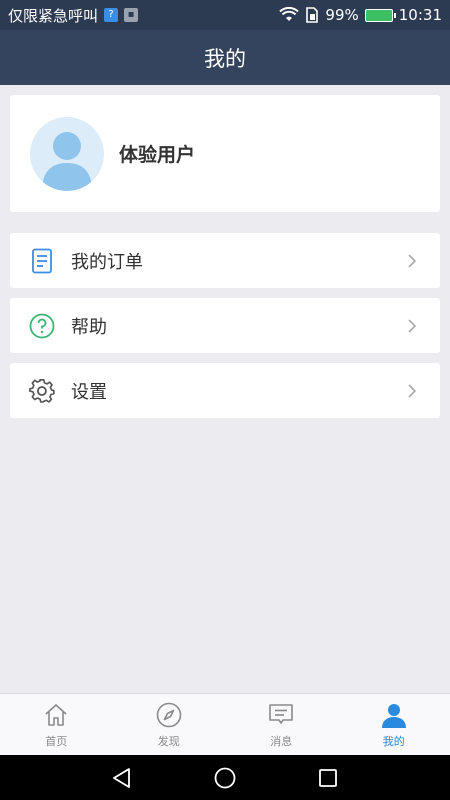 This screenshot has width=450, height=800. Describe the element at coordinates (131, 15) in the screenshot. I see `notification-image-icon: ▪` at that location.